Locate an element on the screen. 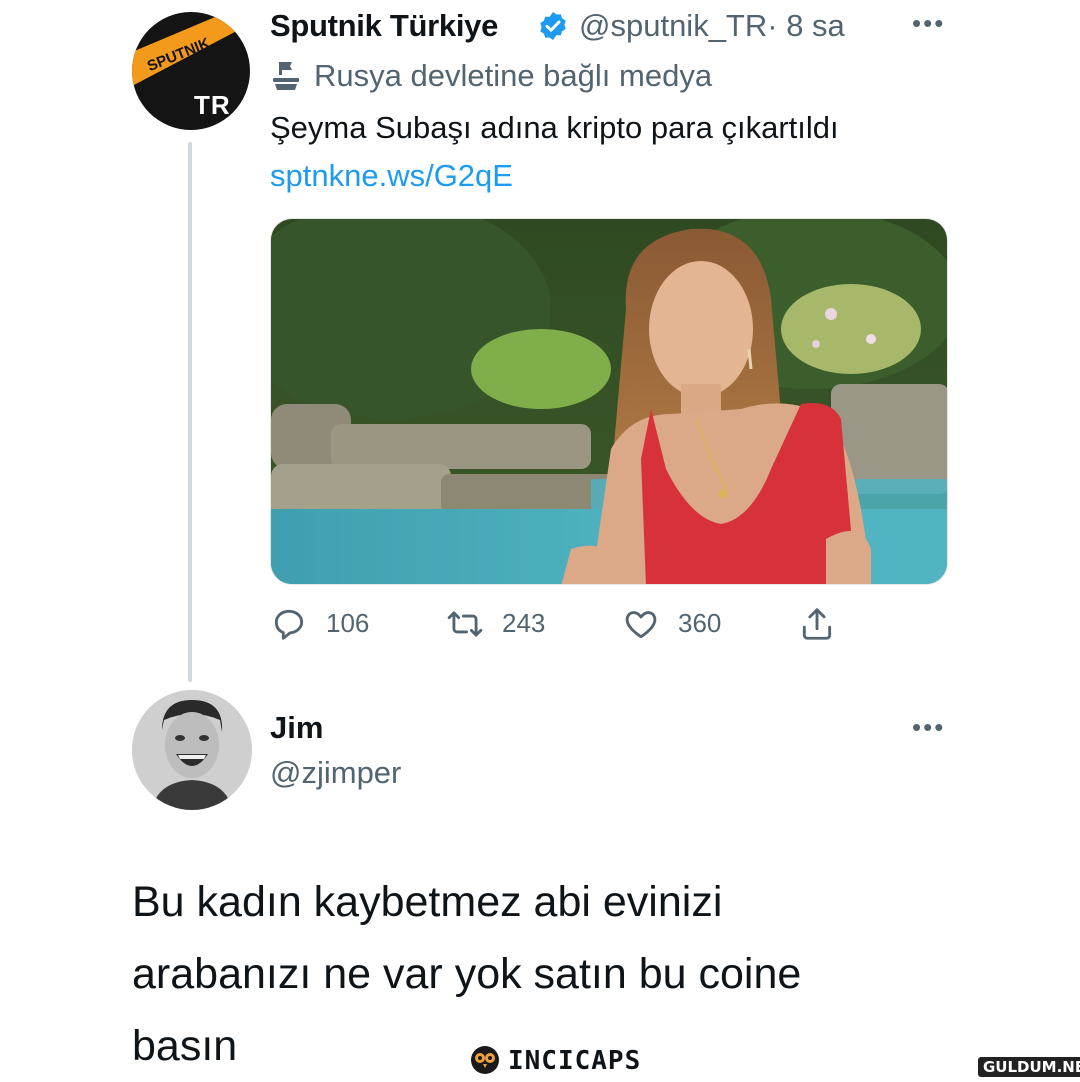 This screenshot has height=1082, width=1080. retweet-icon is located at coordinates (465, 624).